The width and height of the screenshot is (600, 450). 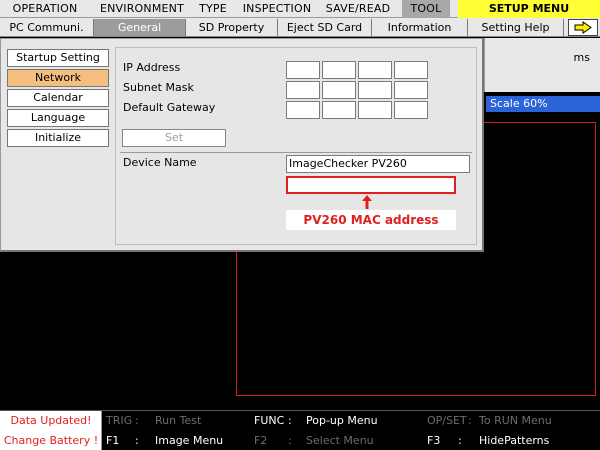 What do you see at coordinates (542, 65) in the screenshot?
I see `time-readout-box: ms` at bounding box center [542, 65].